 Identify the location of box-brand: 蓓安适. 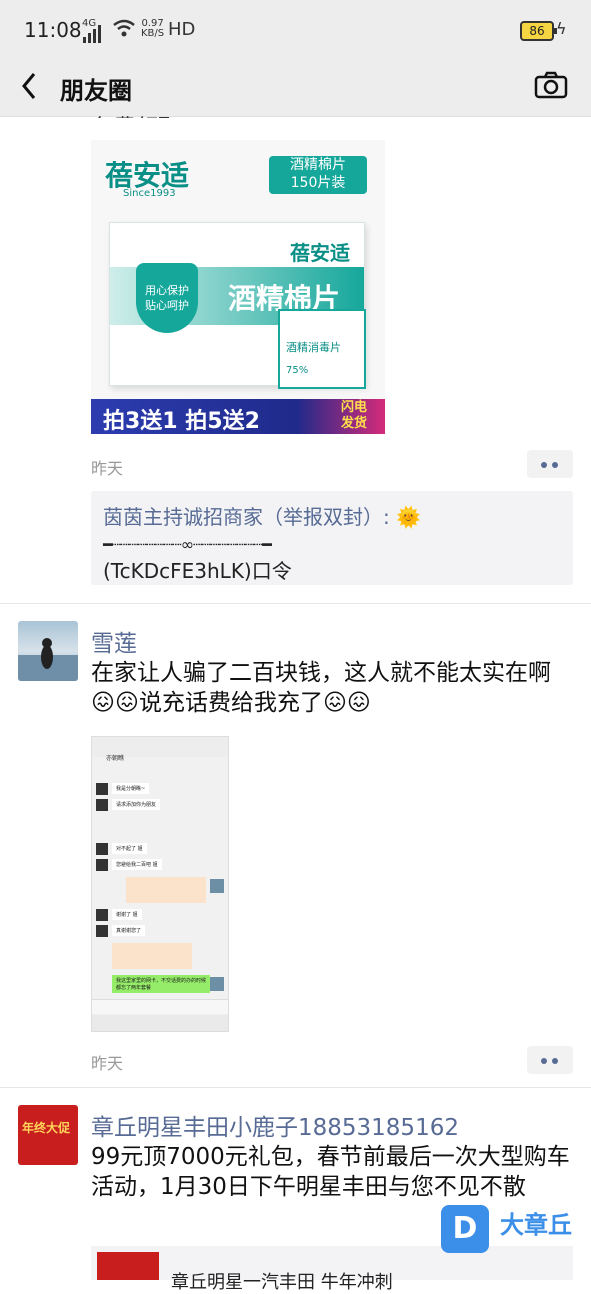
(320, 253).